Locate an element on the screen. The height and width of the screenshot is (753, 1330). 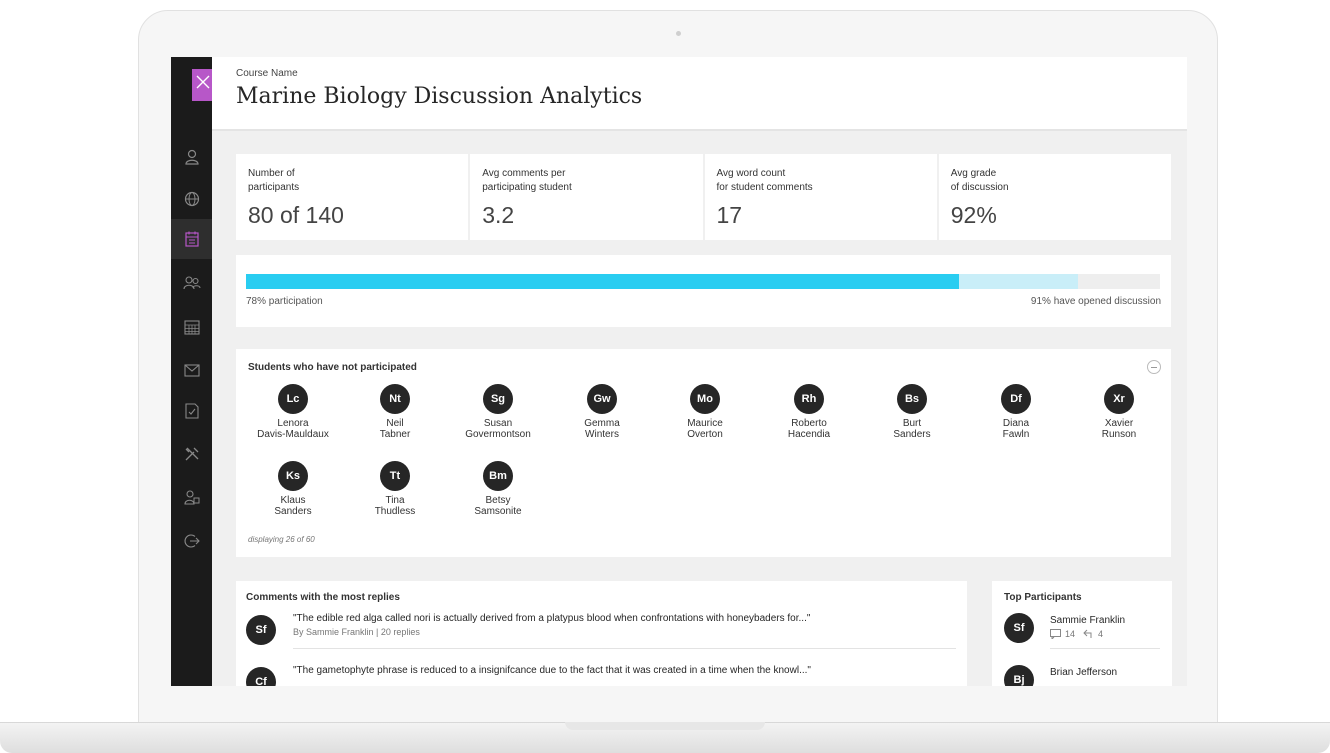
participant-item: Bj Brian Jefferson is located at coordinates (1084, 675).